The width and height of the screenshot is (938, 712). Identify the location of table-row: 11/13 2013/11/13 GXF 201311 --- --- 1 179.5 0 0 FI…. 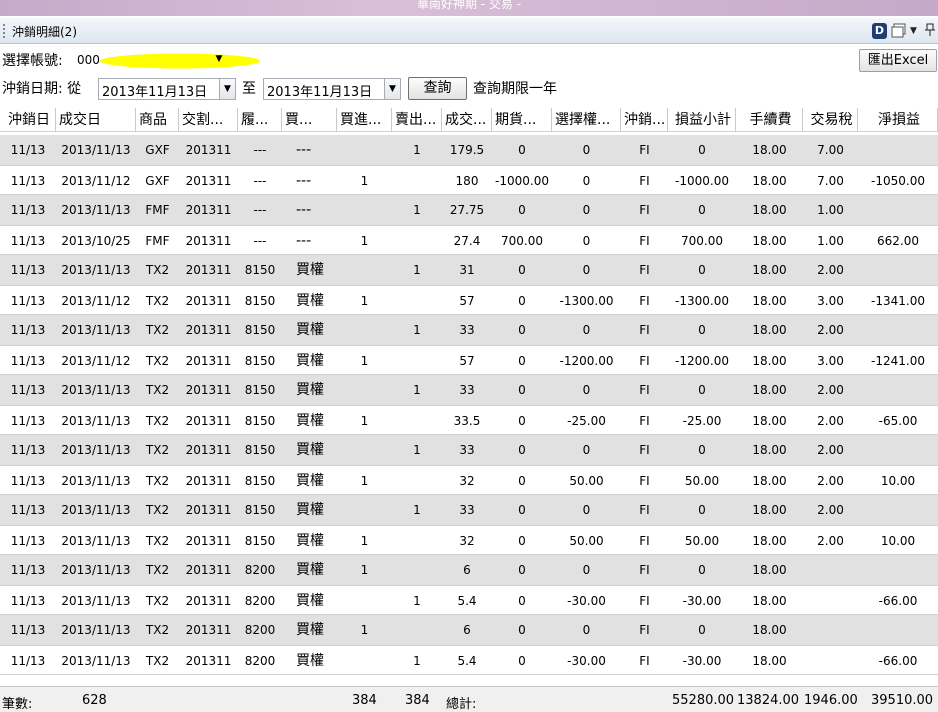
(469, 150).